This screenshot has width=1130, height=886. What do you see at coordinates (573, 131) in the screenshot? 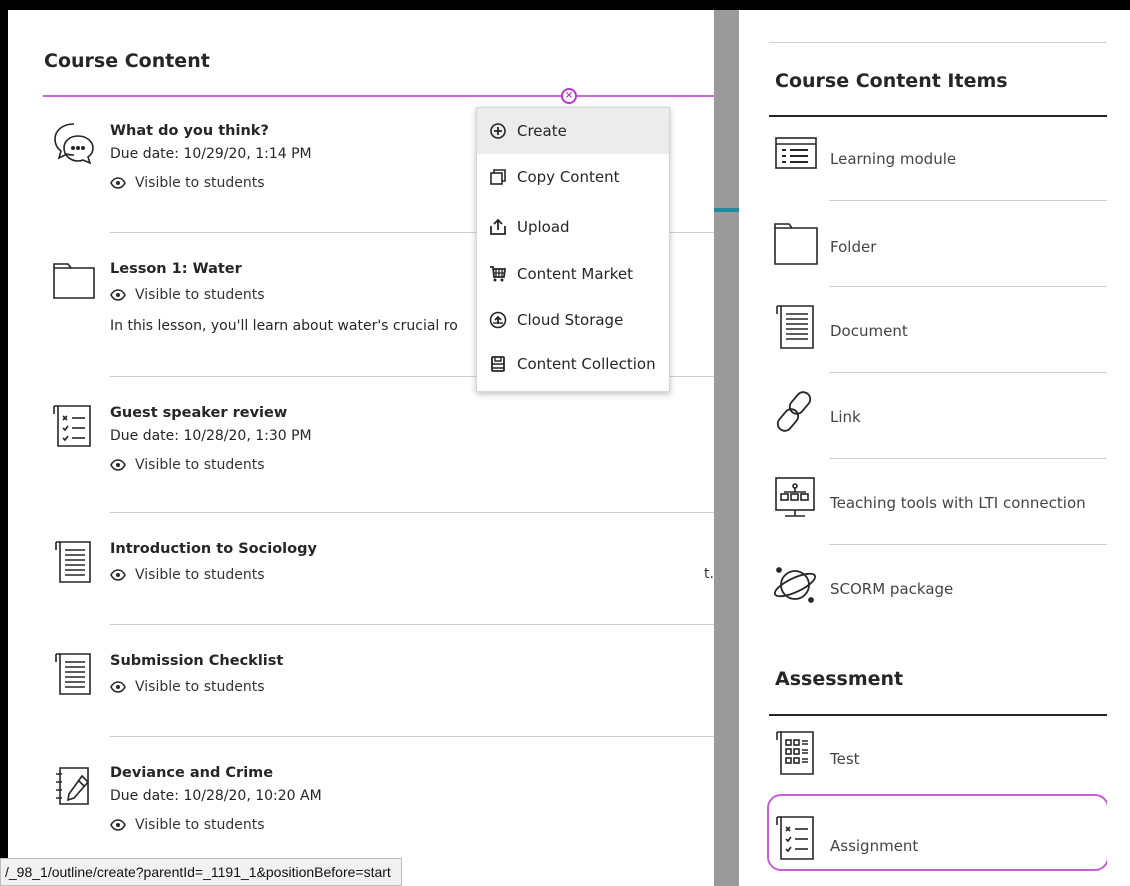
I see `menu-item-create: Create` at bounding box center [573, 131].